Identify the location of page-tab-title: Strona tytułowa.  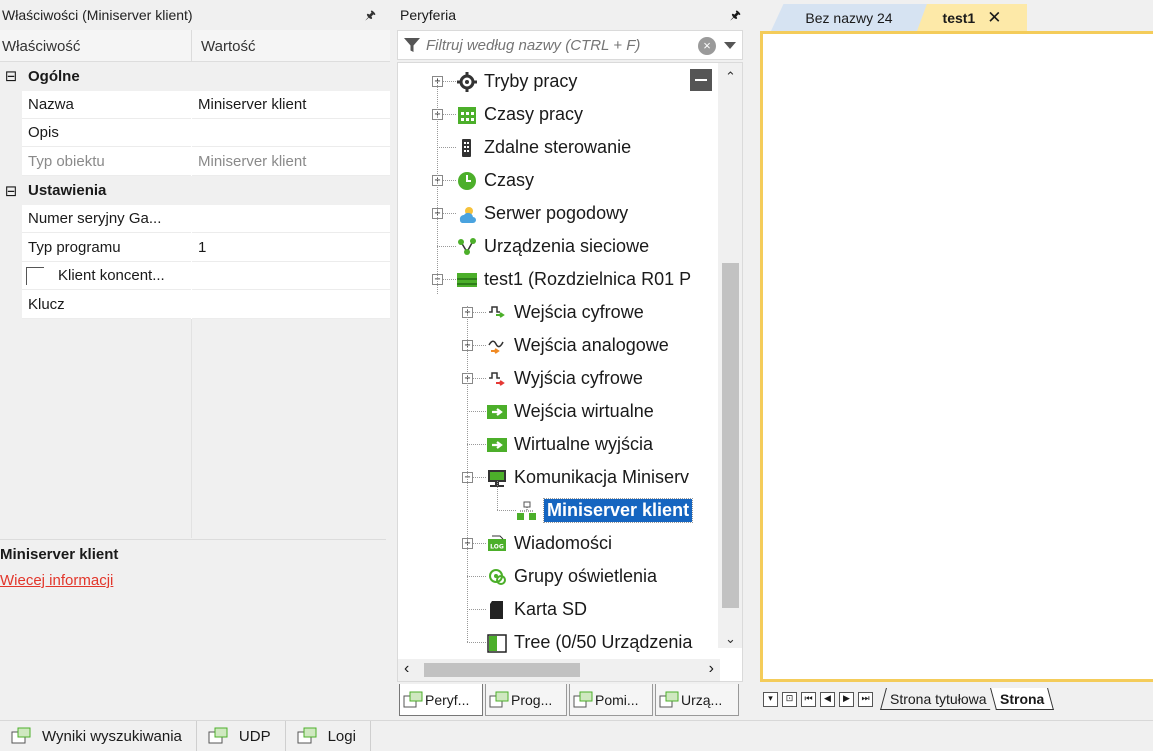
(938, 699).